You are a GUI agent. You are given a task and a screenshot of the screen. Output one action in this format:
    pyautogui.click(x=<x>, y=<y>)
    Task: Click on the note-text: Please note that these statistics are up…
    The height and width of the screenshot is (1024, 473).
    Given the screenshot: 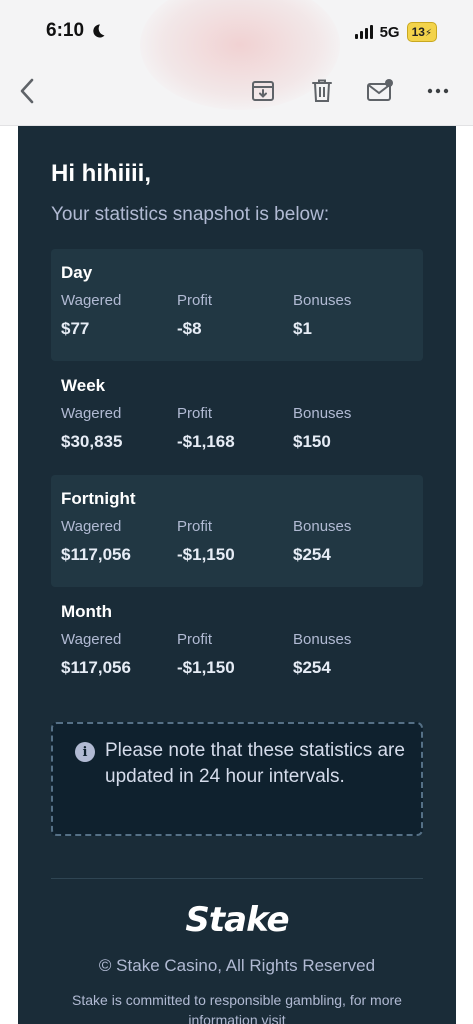 What is the action you would take?
    pyautogui.click(x=255, y=763)
    